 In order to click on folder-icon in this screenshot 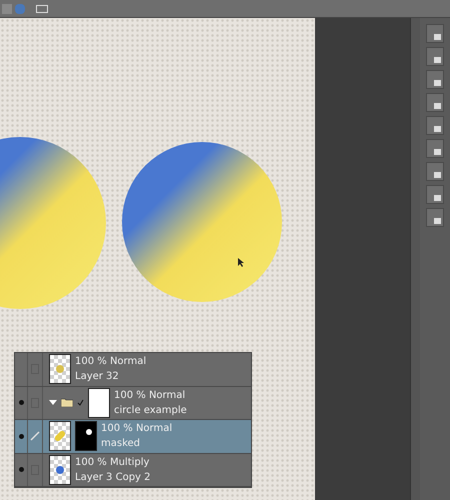, I will do `click(67, 403)`.